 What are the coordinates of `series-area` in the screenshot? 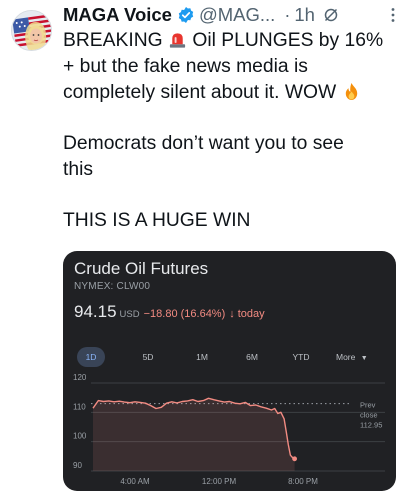 It's located at (194, 434).